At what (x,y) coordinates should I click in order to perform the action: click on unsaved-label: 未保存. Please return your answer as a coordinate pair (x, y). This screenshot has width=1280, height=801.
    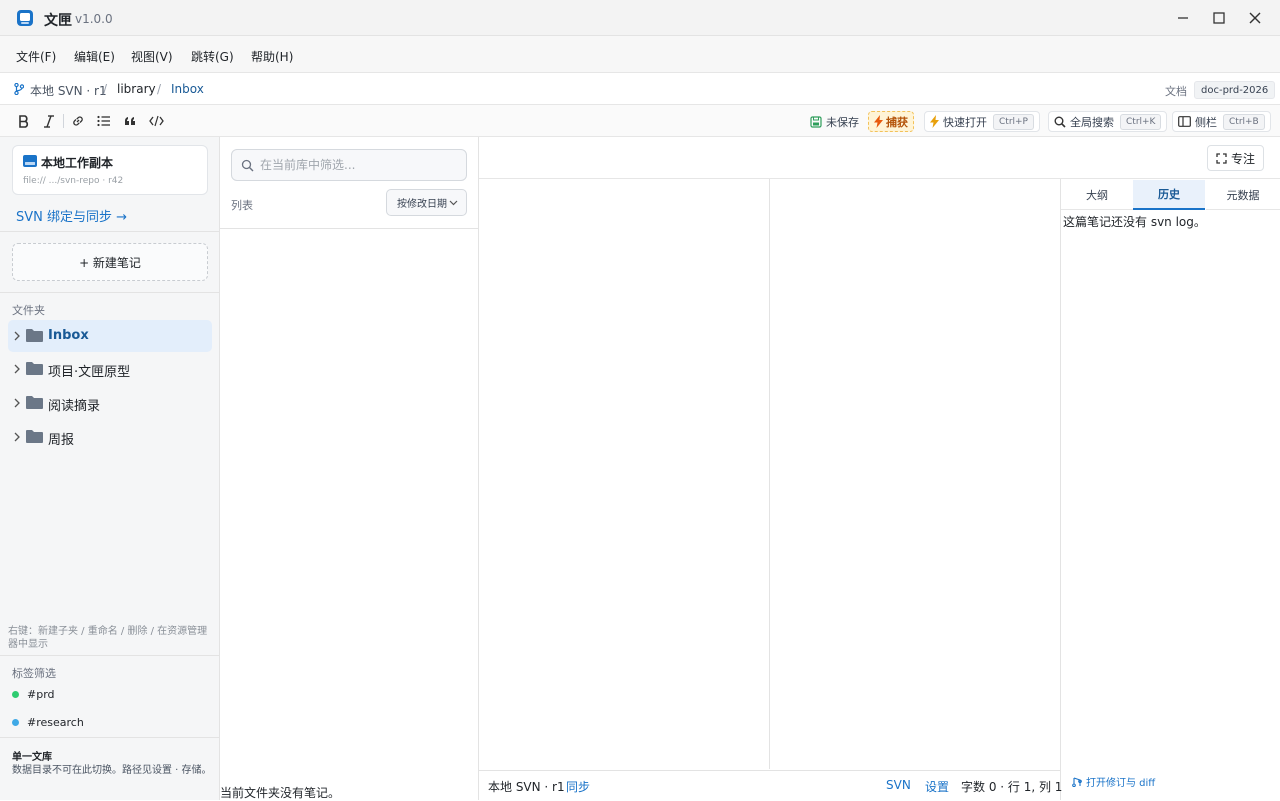
    Looking at the image, I should click on (842, 122).